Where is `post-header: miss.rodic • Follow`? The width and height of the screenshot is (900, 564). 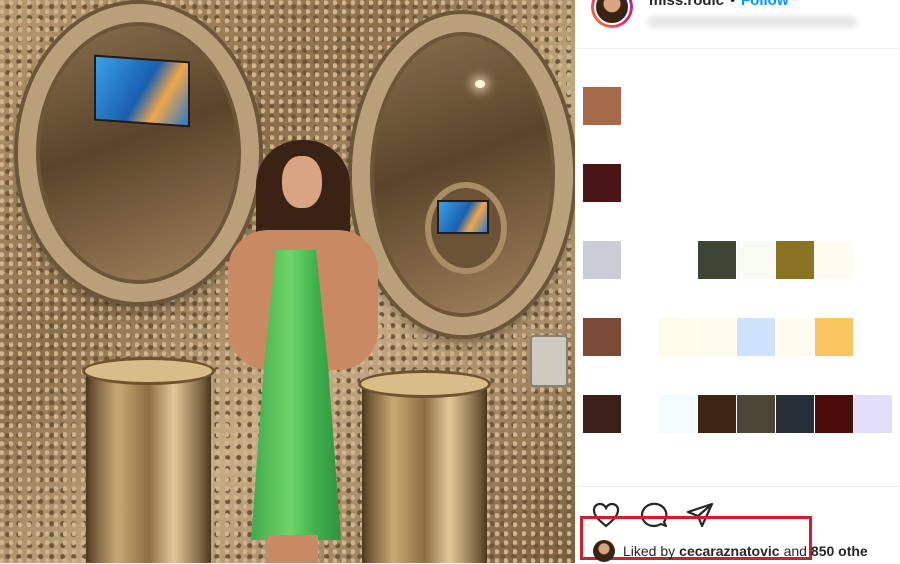
post-header: miss.rodic • Follow is located at coordinates (737, 24).